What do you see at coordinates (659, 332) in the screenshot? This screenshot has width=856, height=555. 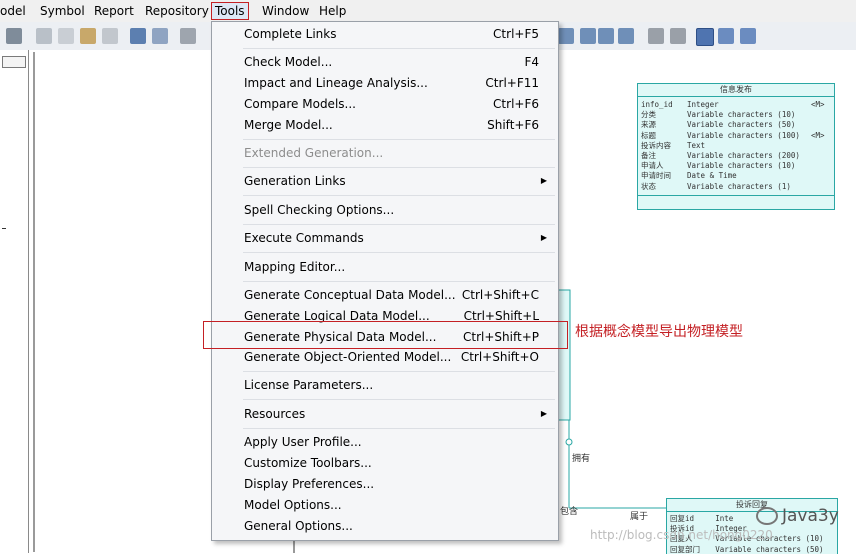 I see `annotation-text: 根据概念模型导出物理模型` at bounding box center [659, 332].